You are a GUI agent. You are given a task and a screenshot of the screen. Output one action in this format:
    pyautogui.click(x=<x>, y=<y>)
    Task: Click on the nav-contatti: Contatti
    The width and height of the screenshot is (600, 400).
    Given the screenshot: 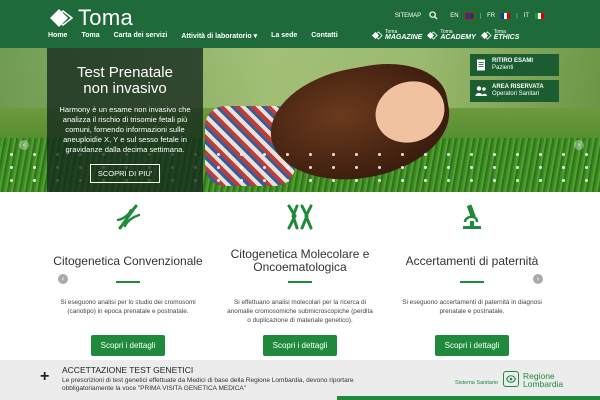 What is the action you would take?
    pyautogui.click(x=324, y=36)
    